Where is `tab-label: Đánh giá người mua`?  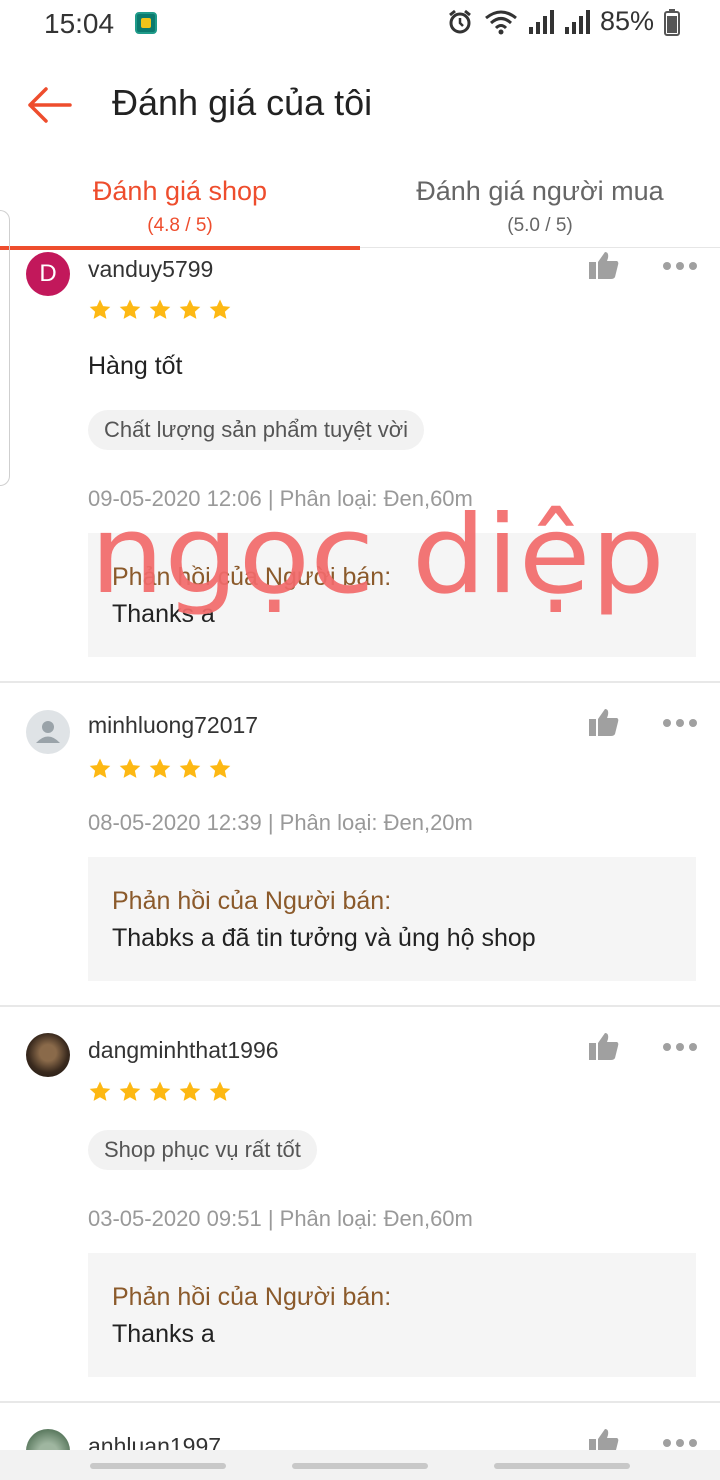 tab-label: Đánh giá người mua is located at coordinates (540, 191).